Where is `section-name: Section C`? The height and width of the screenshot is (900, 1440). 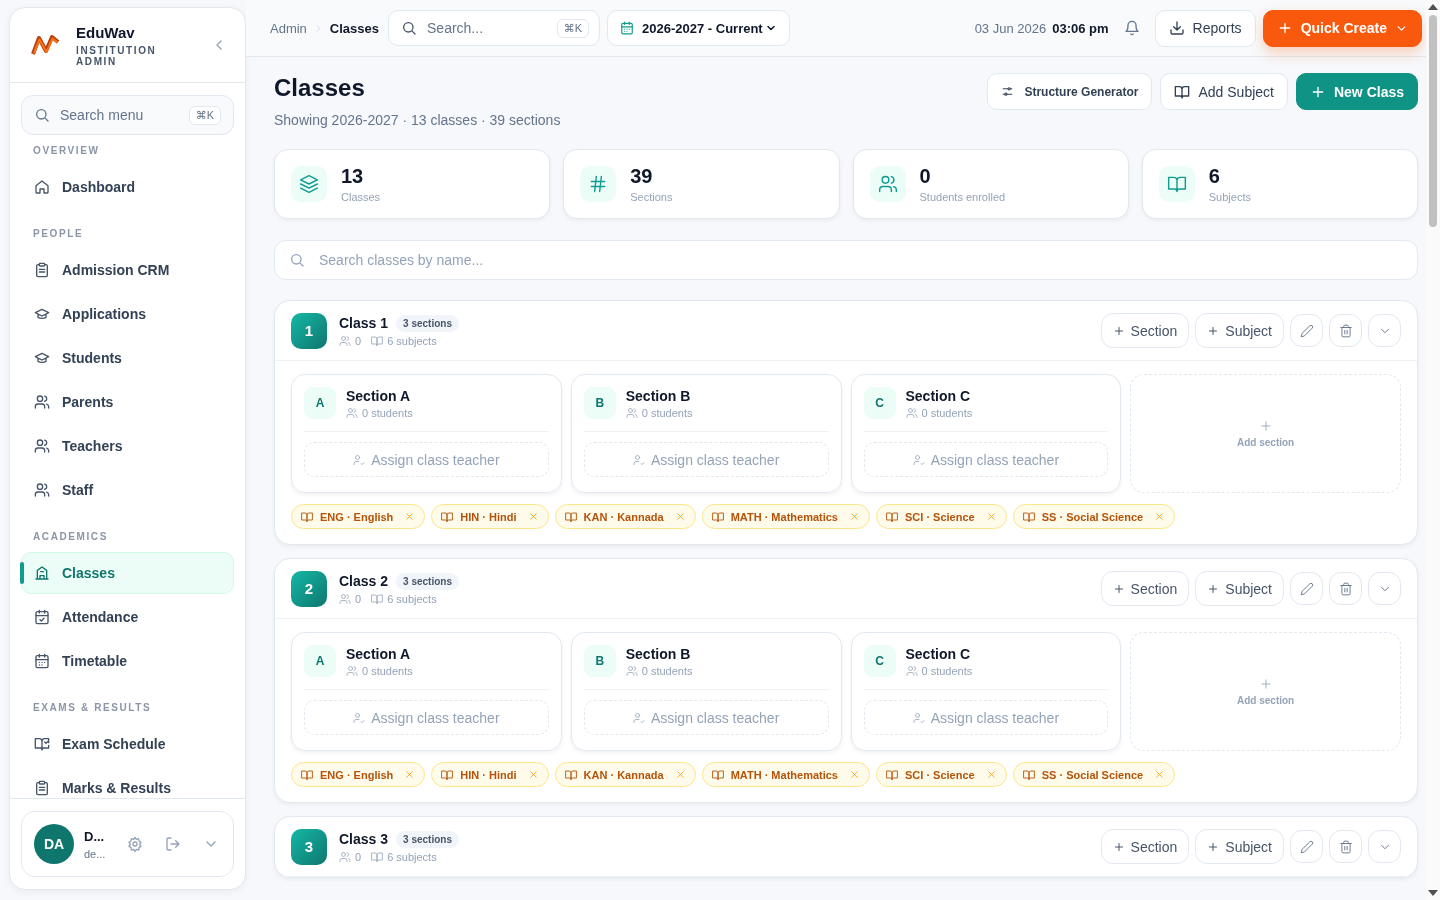
section-name: Section C is located at coordinates (938, 653).